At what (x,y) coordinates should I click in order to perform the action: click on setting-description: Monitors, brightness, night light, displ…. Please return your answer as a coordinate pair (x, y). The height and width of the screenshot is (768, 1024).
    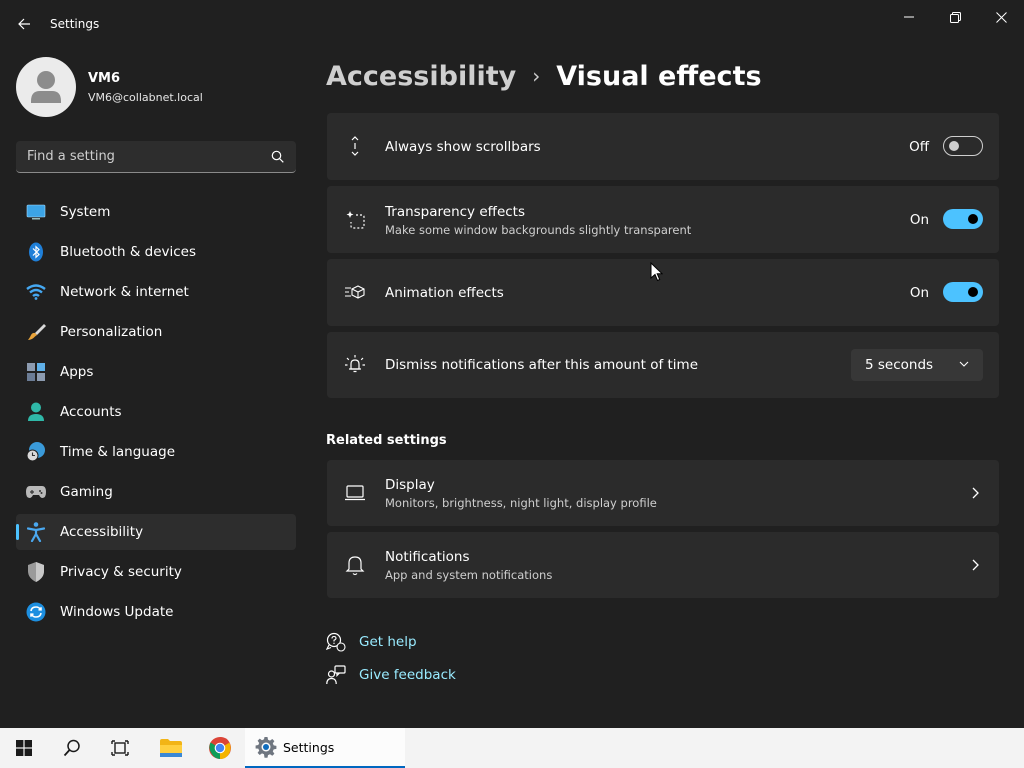
    Looking at the image, I should click on (521, 503).